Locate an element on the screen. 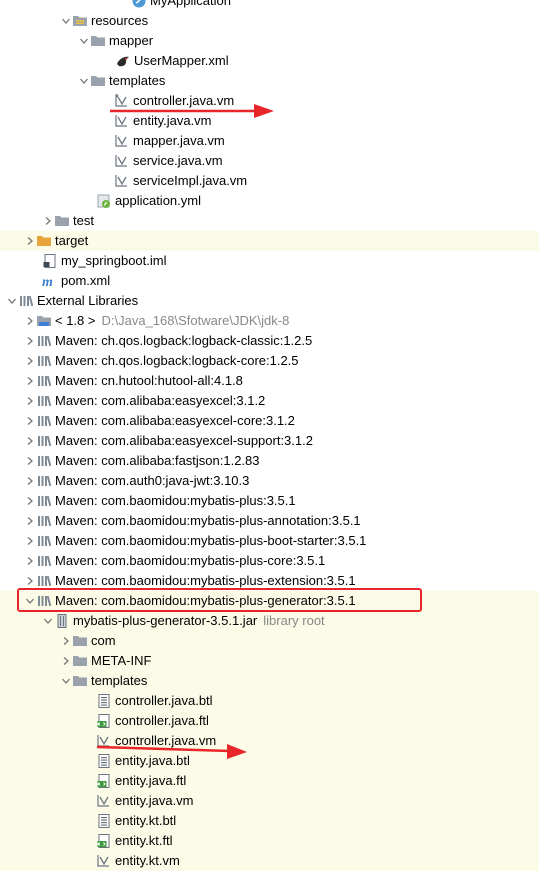 This screenshot has height=877, width=539. tree-label: serviceImpl.java.vm is located at coordinates (190, 180).